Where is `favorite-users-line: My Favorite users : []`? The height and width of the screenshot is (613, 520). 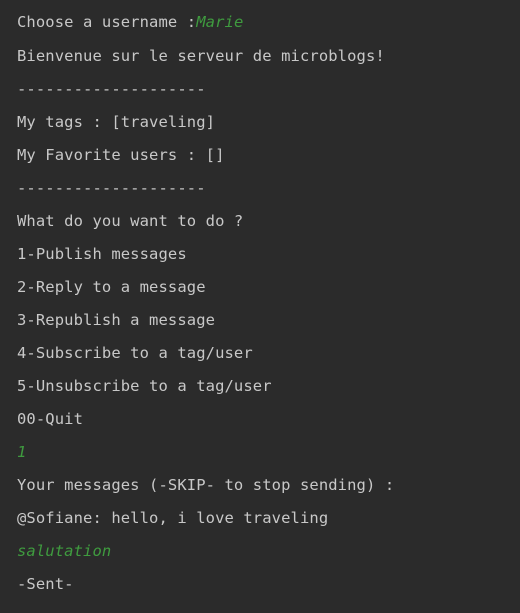 favorite-users-line: My Favorite users : [] is located at coordinates (121, 155).